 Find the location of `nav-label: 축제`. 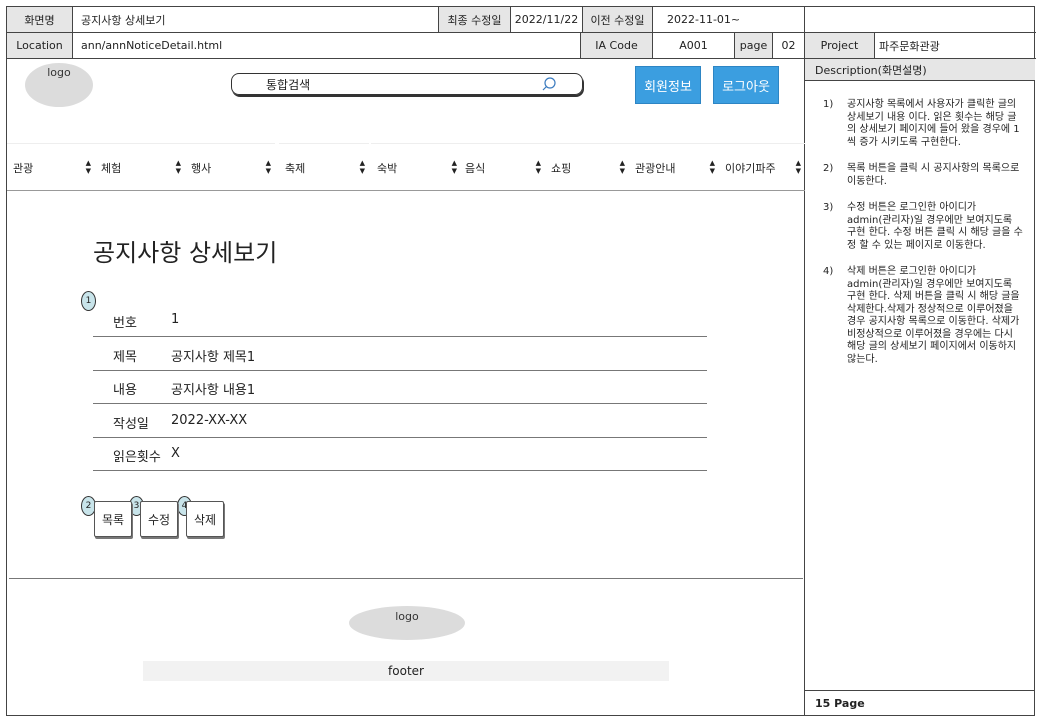

nav-label: 축제 is located at coordinates (295, 168).